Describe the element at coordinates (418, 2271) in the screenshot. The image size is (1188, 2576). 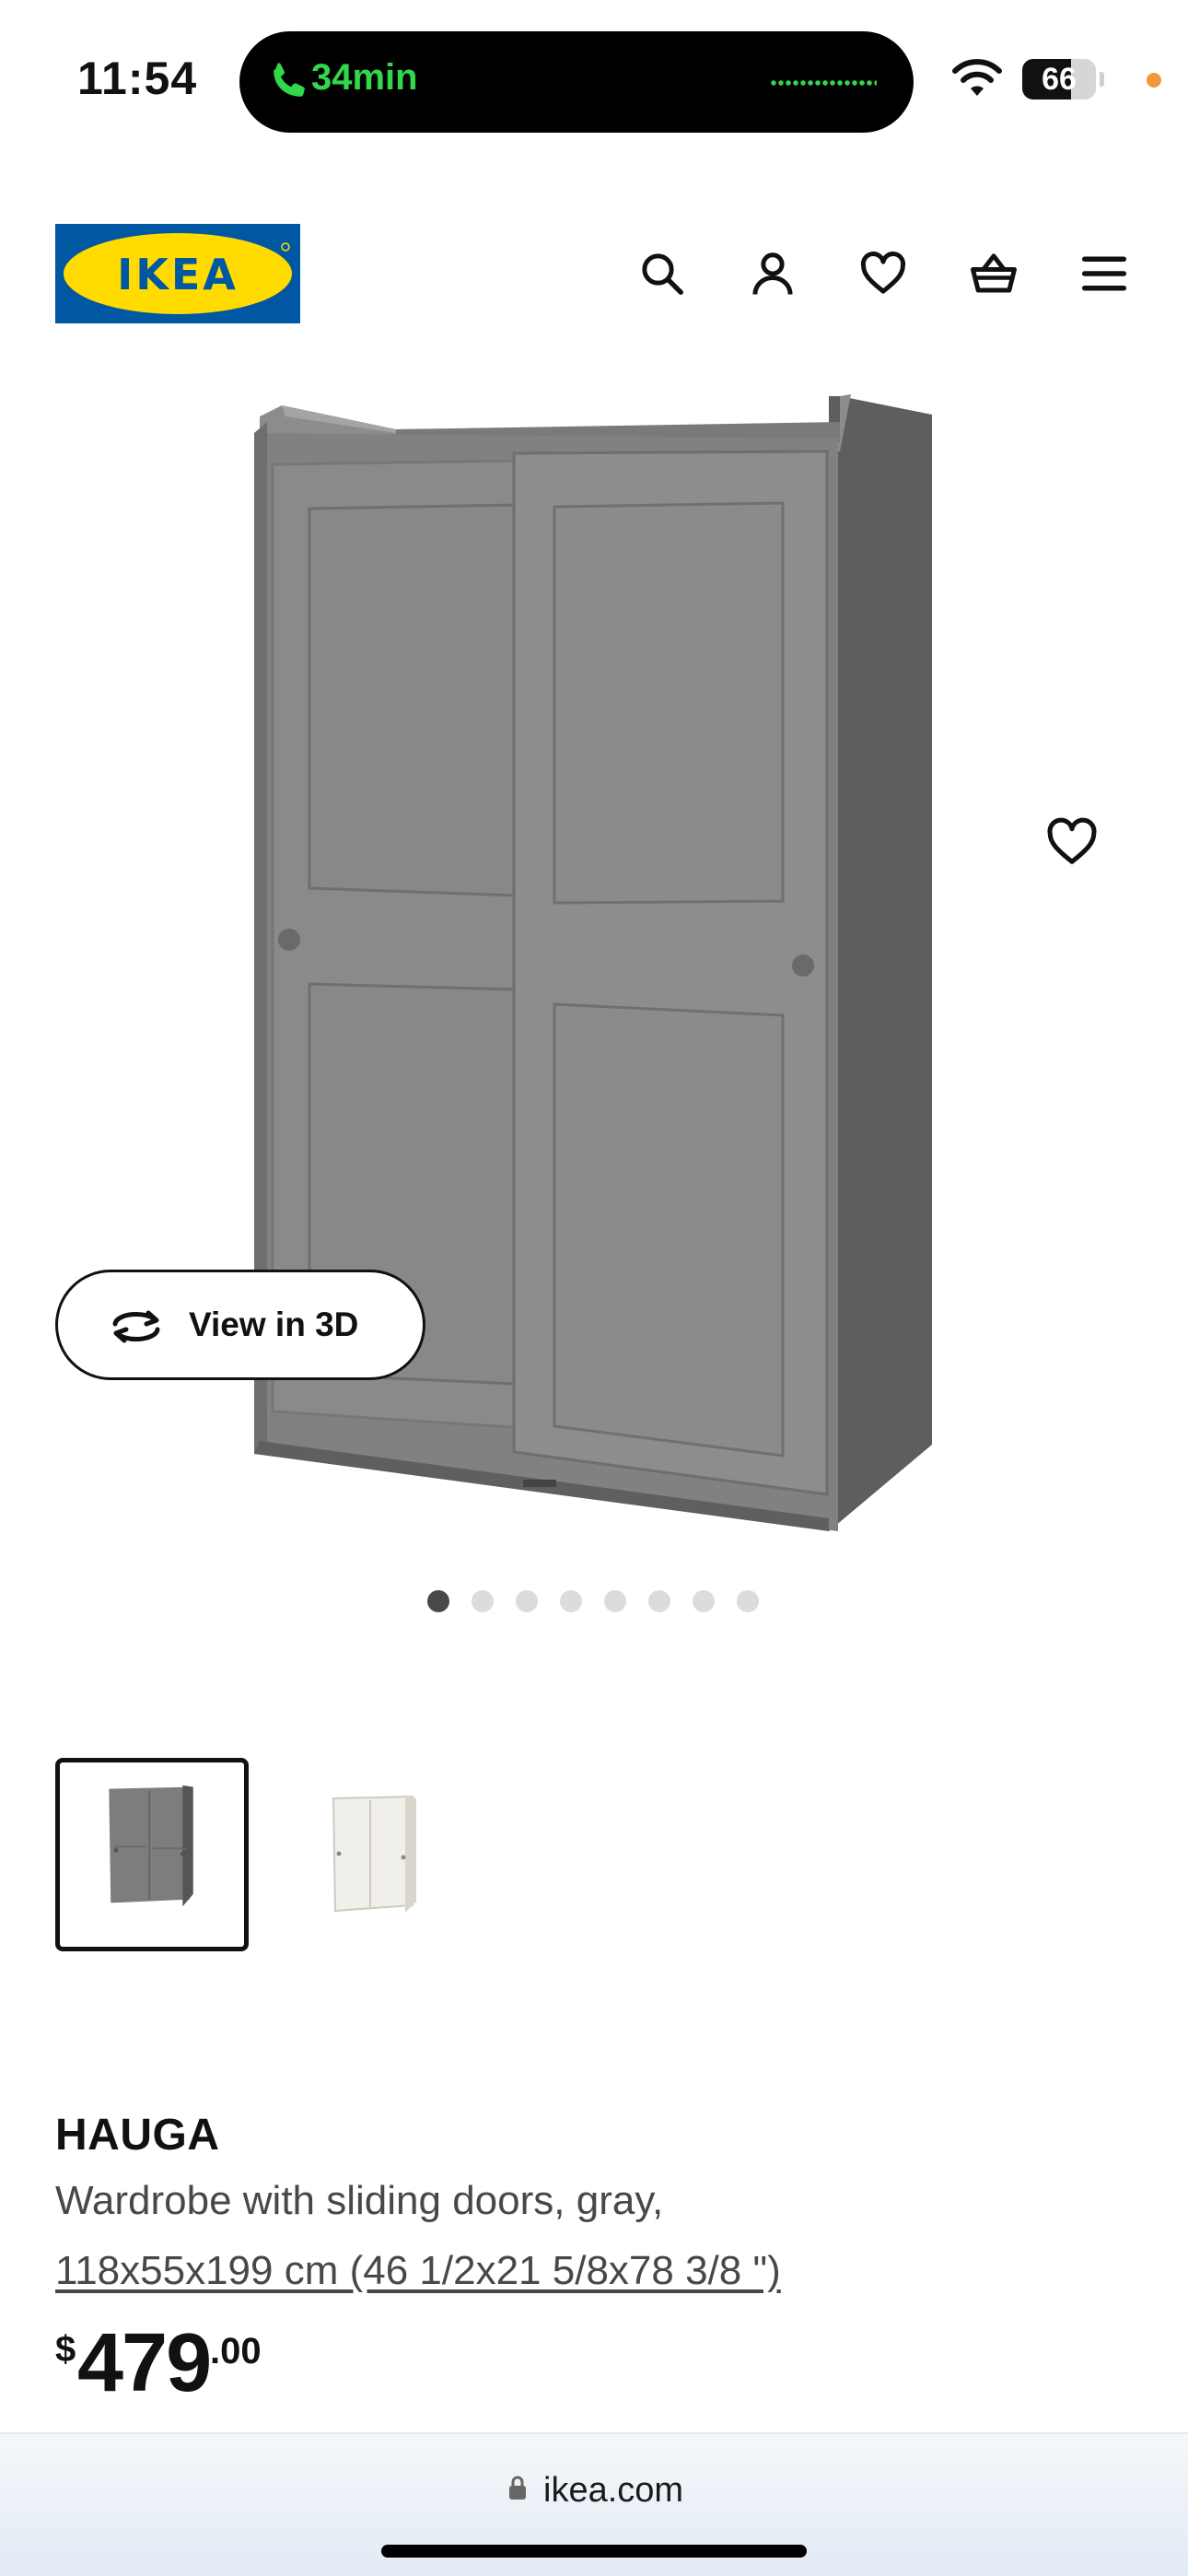
I see `product-dimensions-link: 118x55x199 cm (46 1/2x21 5/8x78 3/8 ")` at that location.